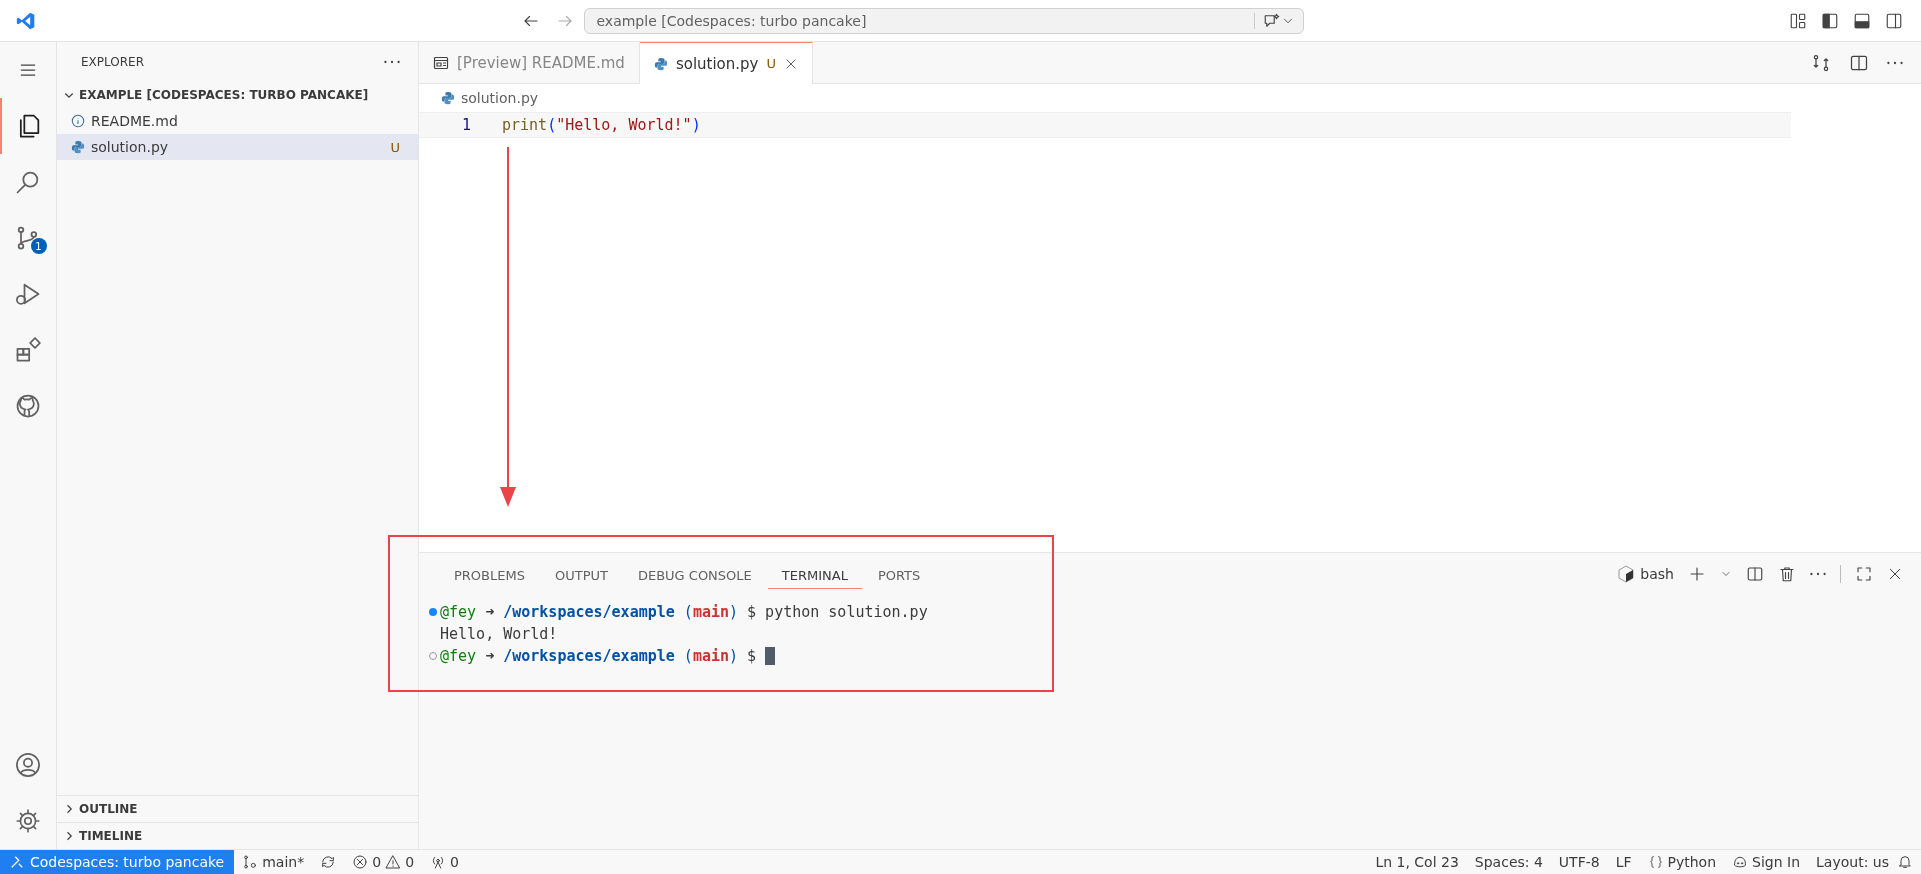 This screenshot has width=1921, height=874. I want to click on panel-tab: PORTS, so click(899, 574).